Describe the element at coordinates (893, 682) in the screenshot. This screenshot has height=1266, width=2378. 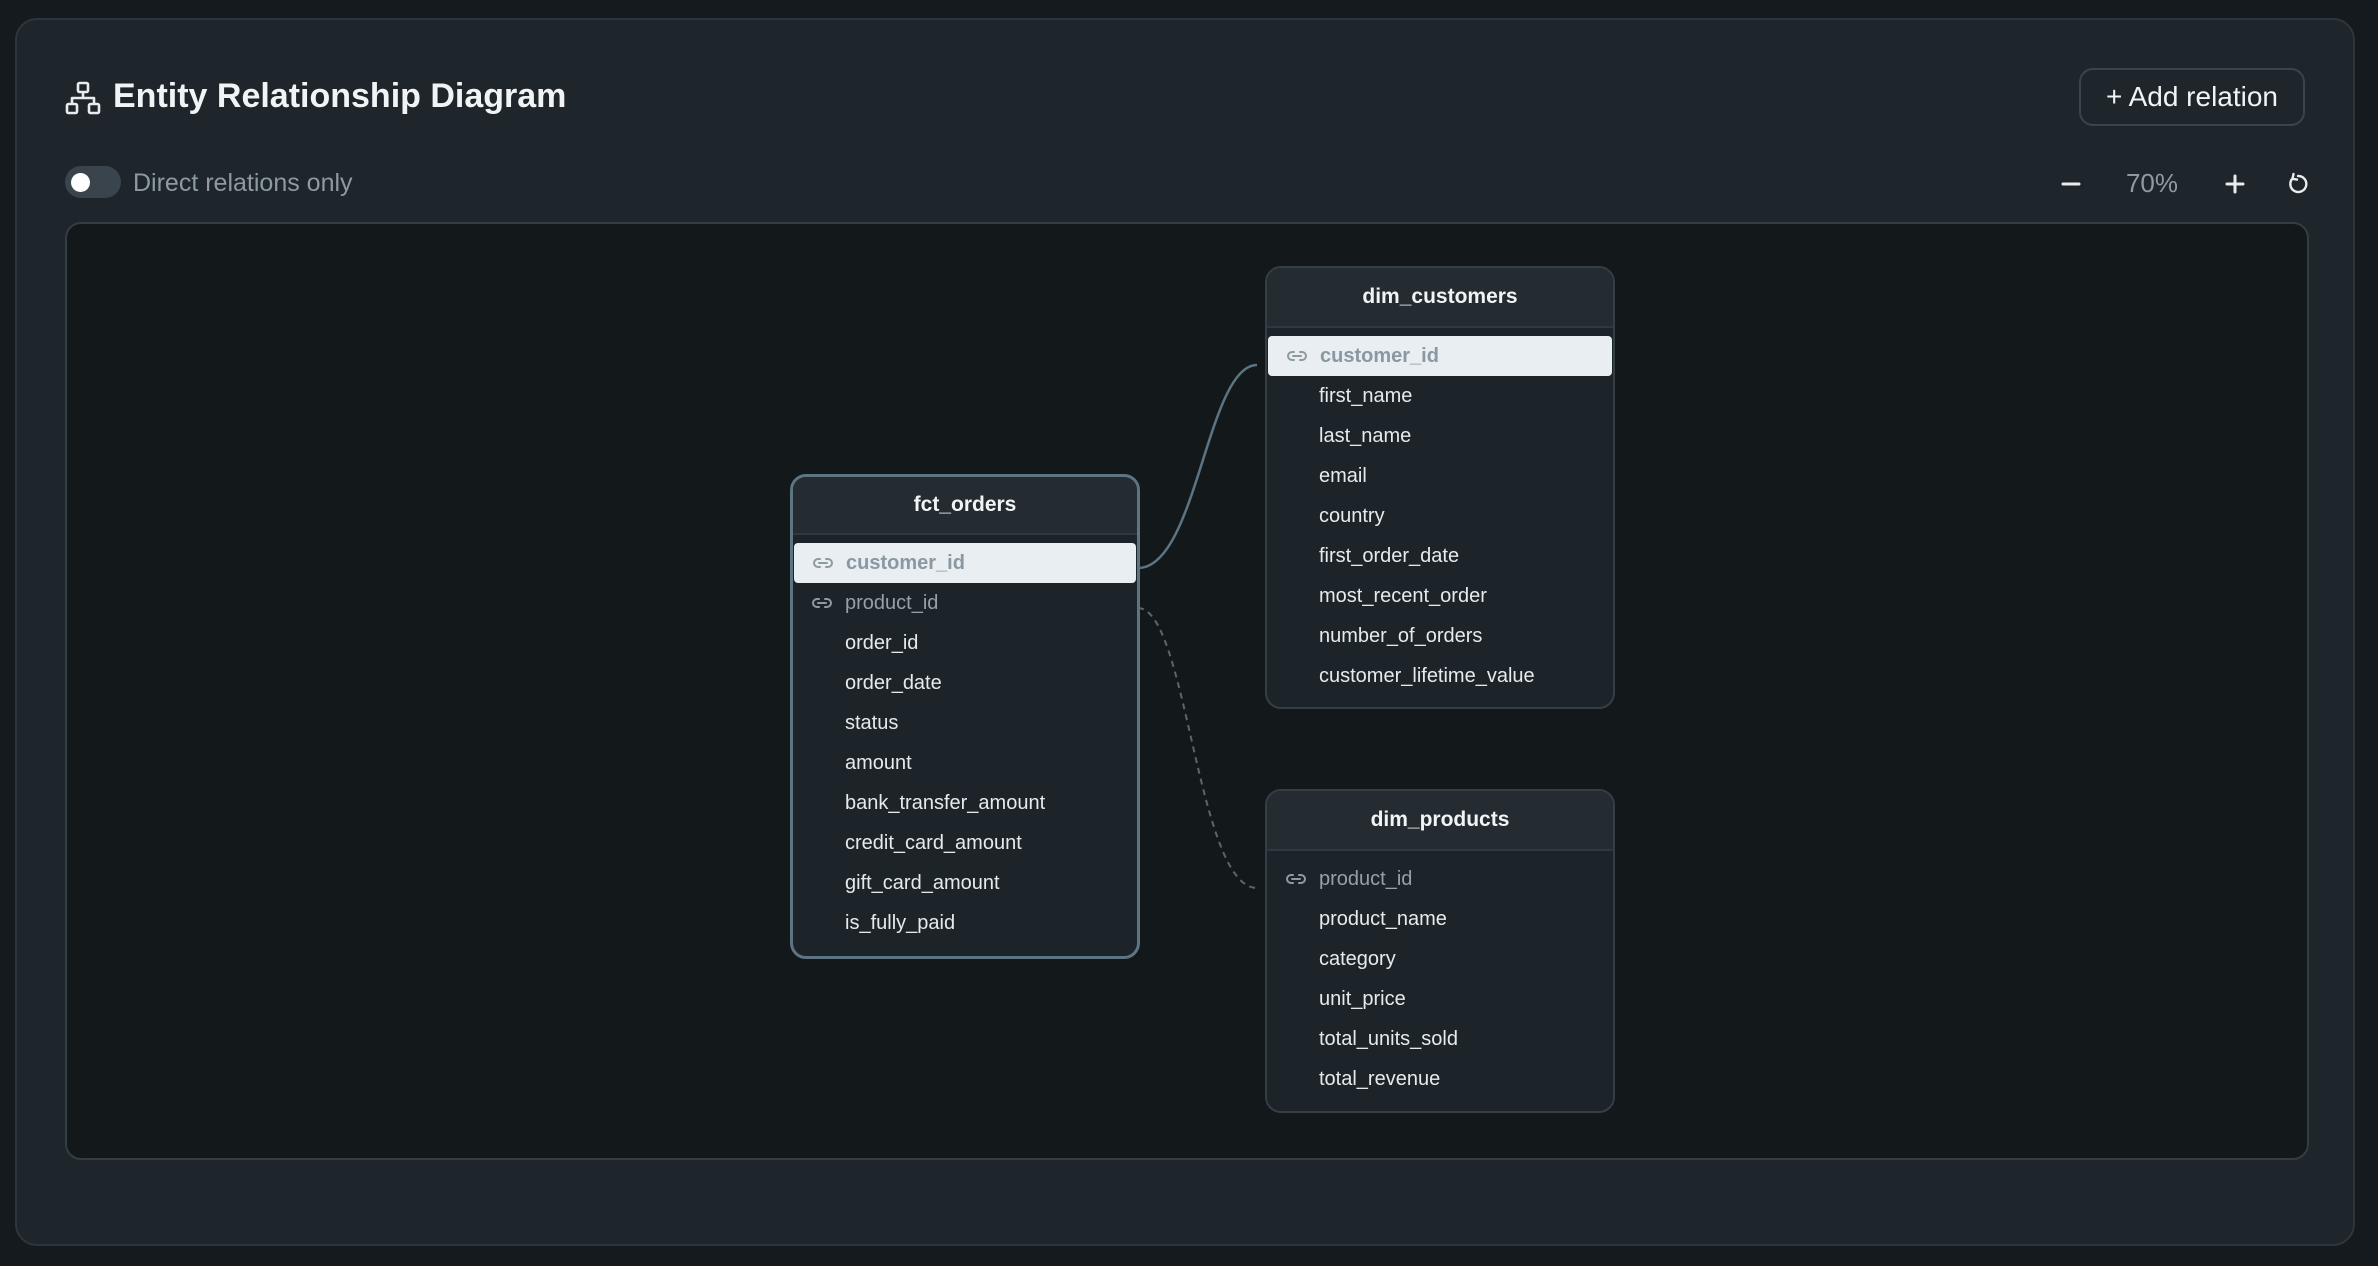
I see `column-name: order_date` at that location.